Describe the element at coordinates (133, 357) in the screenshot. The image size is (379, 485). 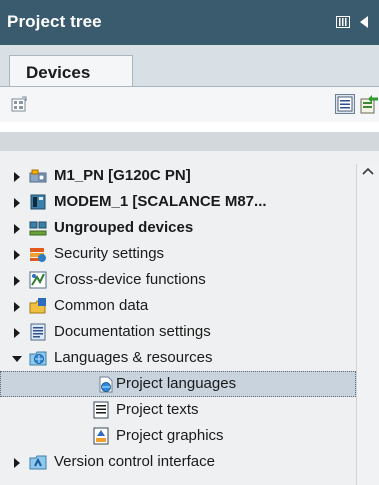
I see `tree-item-label: Languages & resources` at that location.